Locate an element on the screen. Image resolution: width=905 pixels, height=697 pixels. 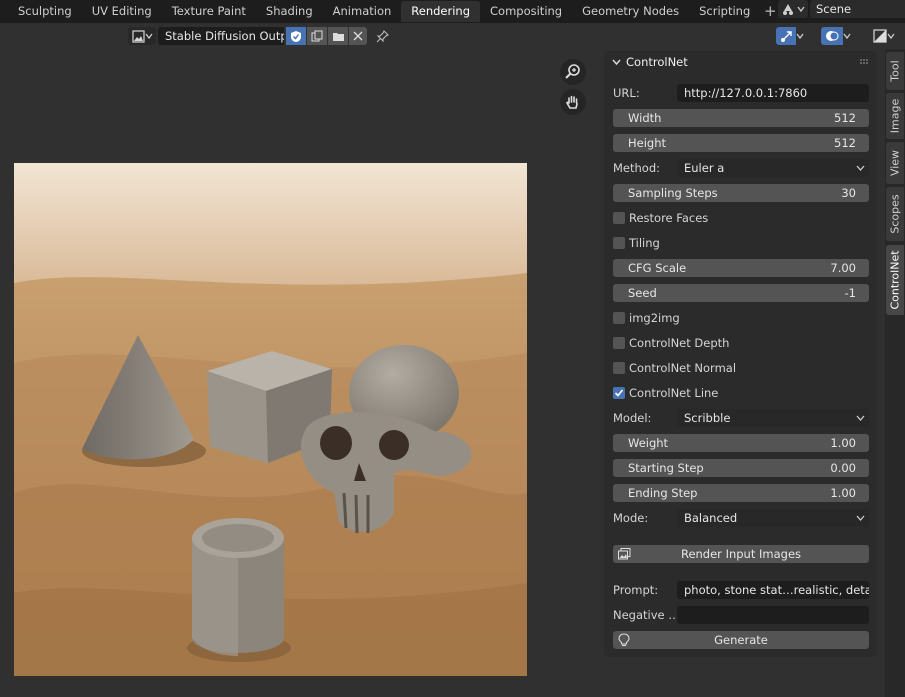
checkmark-icon is located at coordinates (619, 393).